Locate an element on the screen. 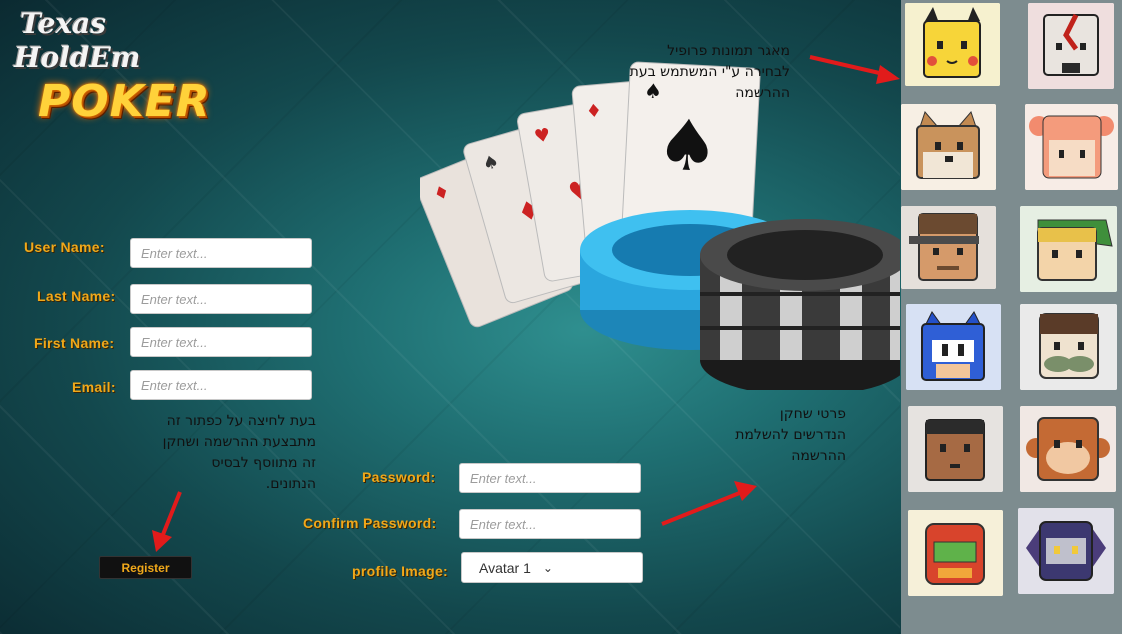 The image size is (1122, 634). arrow-to-avatars-icon is located at coordinates (854, 69).